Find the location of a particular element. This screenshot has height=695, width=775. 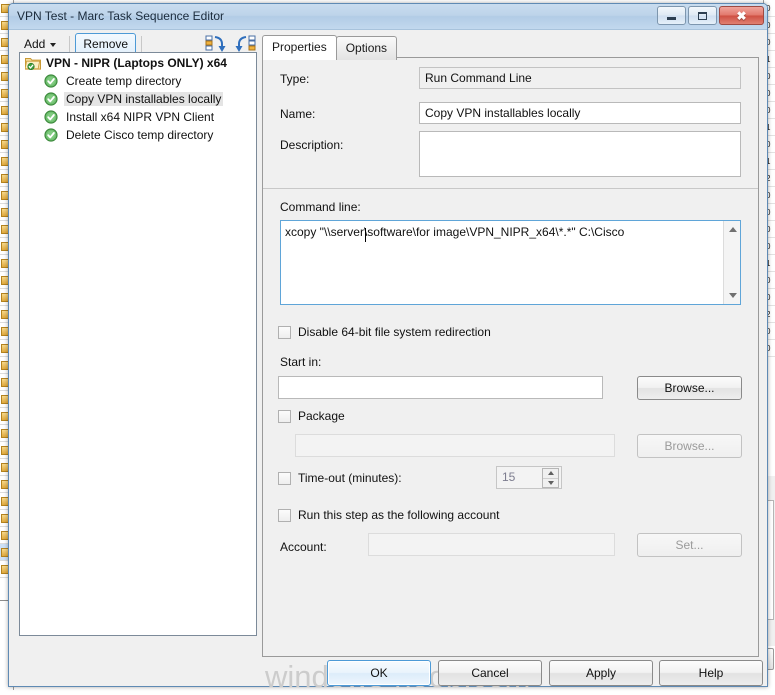

package-checkbox is located at coordinates (284, 416).